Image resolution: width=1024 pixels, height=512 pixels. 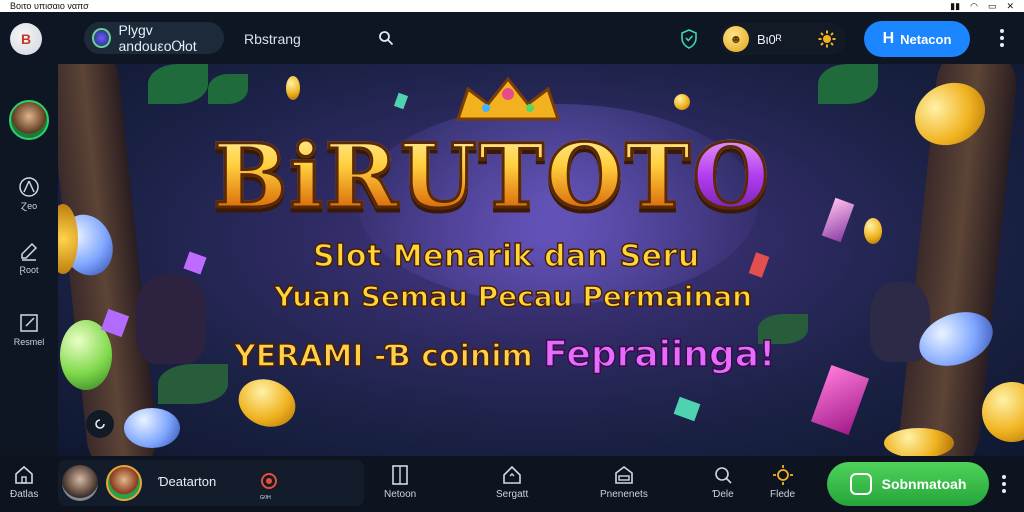 What do you see at coordinates (29, 120) in the screenshot?
I see `profile-avatar` at bounding box center [29, 120].